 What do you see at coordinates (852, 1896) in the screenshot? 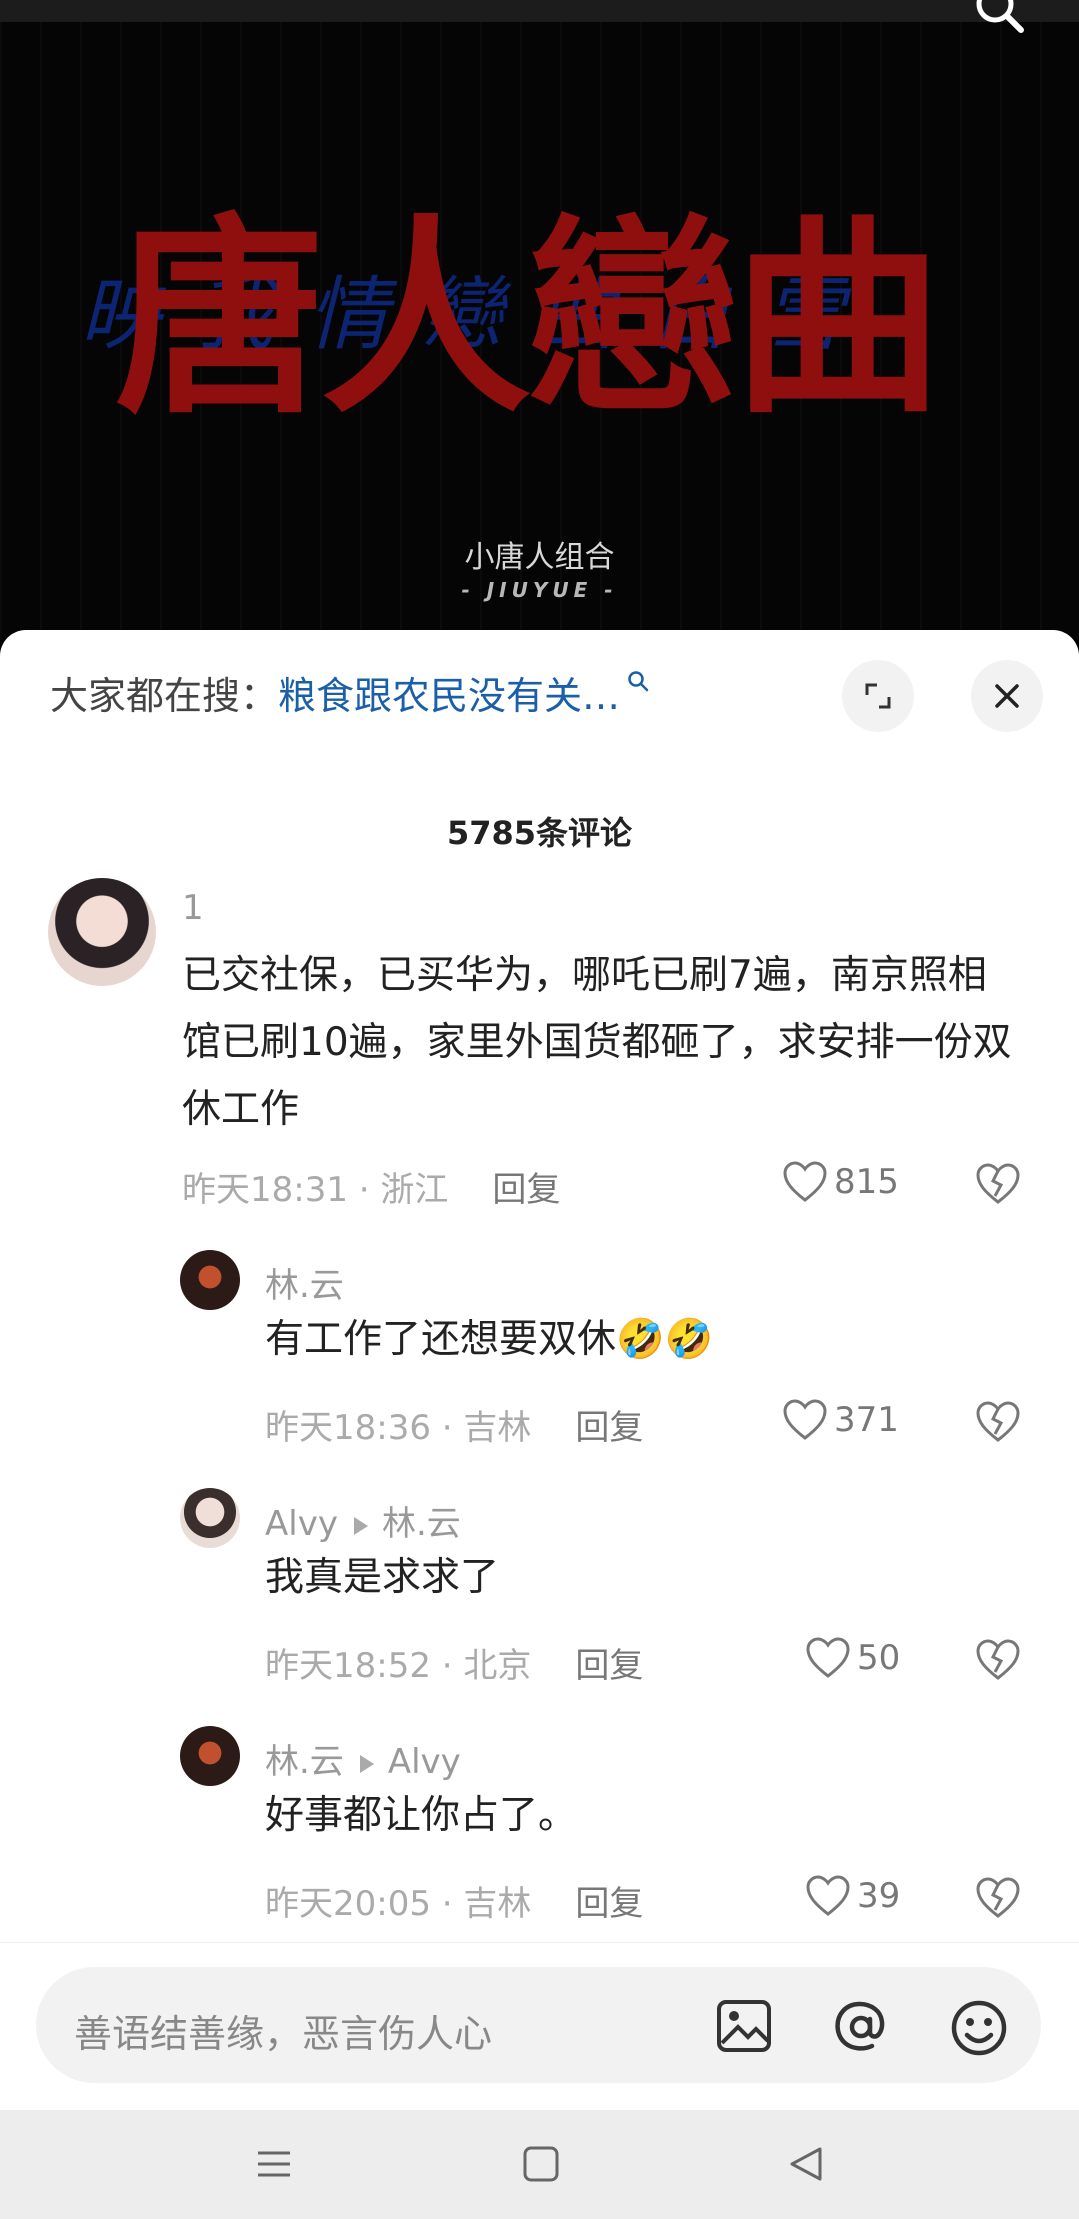
I see `like-button: 39` at bounding box center [852, 1896].